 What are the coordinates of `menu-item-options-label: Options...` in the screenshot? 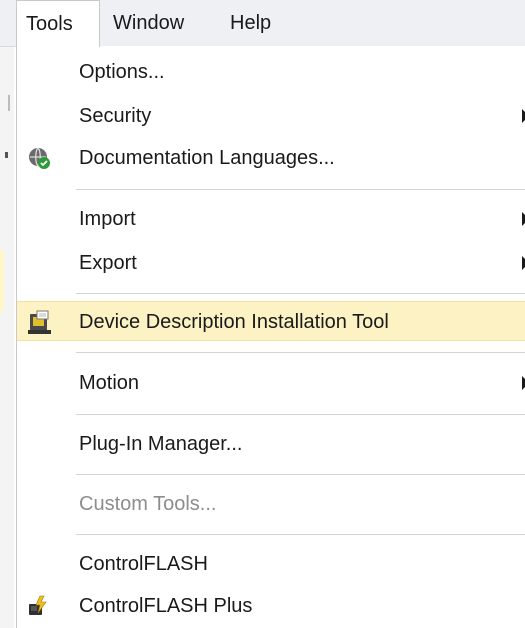 It's located at (122, 72).